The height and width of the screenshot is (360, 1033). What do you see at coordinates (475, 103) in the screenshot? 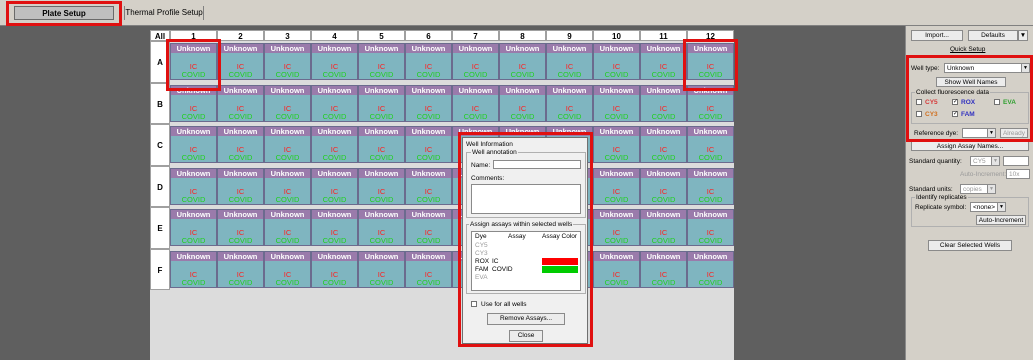
I see `well-b7: Unknown IC COVID` at bounding box center [475, 103].